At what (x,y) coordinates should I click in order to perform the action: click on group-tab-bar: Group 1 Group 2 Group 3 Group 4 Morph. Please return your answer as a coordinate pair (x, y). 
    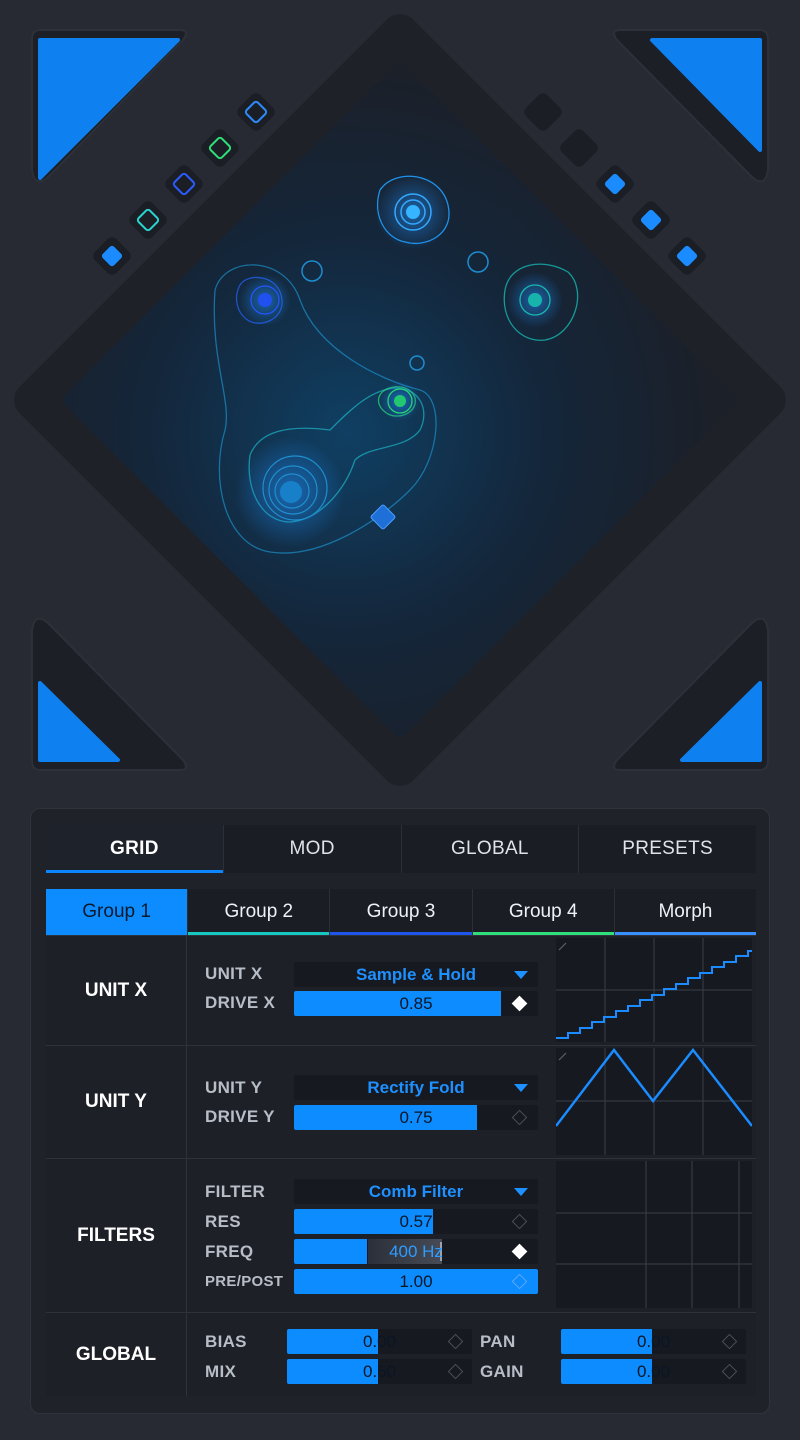
    Looking at the image, I should click on (401, 912).